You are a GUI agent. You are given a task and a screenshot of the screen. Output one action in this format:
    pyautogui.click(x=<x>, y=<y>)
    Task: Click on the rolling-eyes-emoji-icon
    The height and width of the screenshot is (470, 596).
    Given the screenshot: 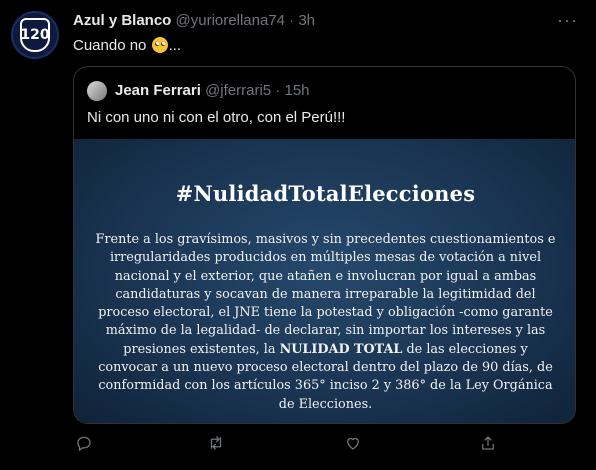 What is the action you would take?
    pyautogui.click(x=159, y=45)
    